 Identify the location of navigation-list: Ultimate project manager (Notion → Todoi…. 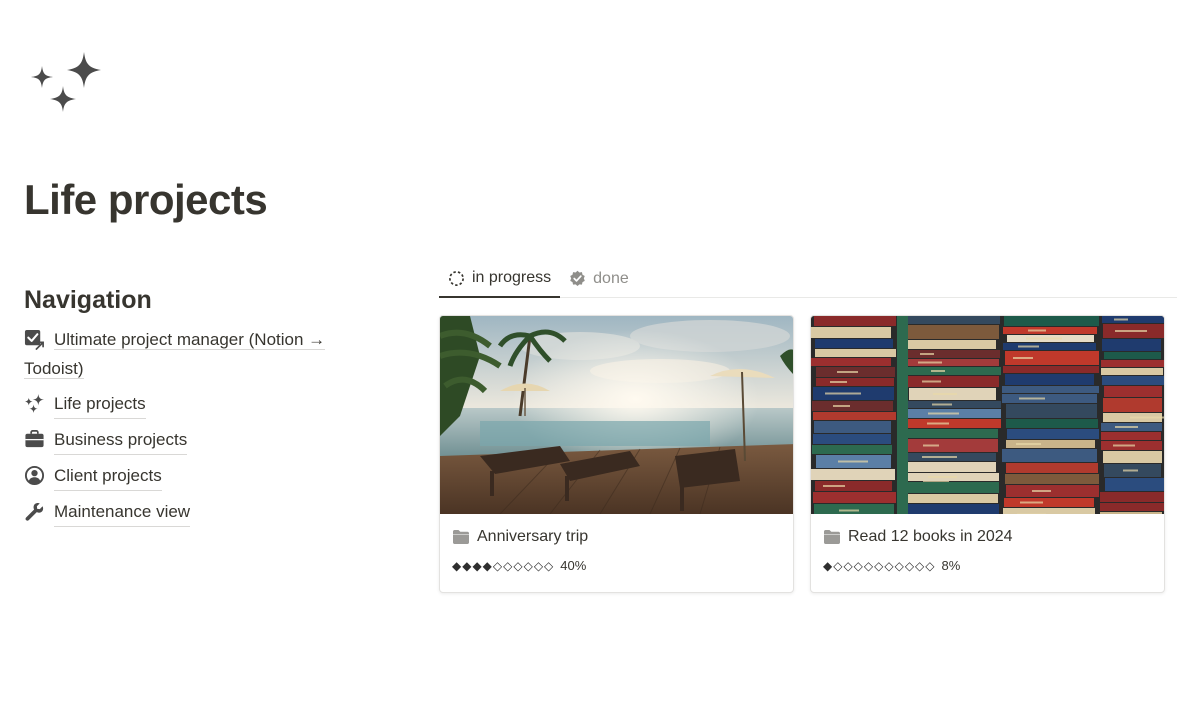
(204, 426).